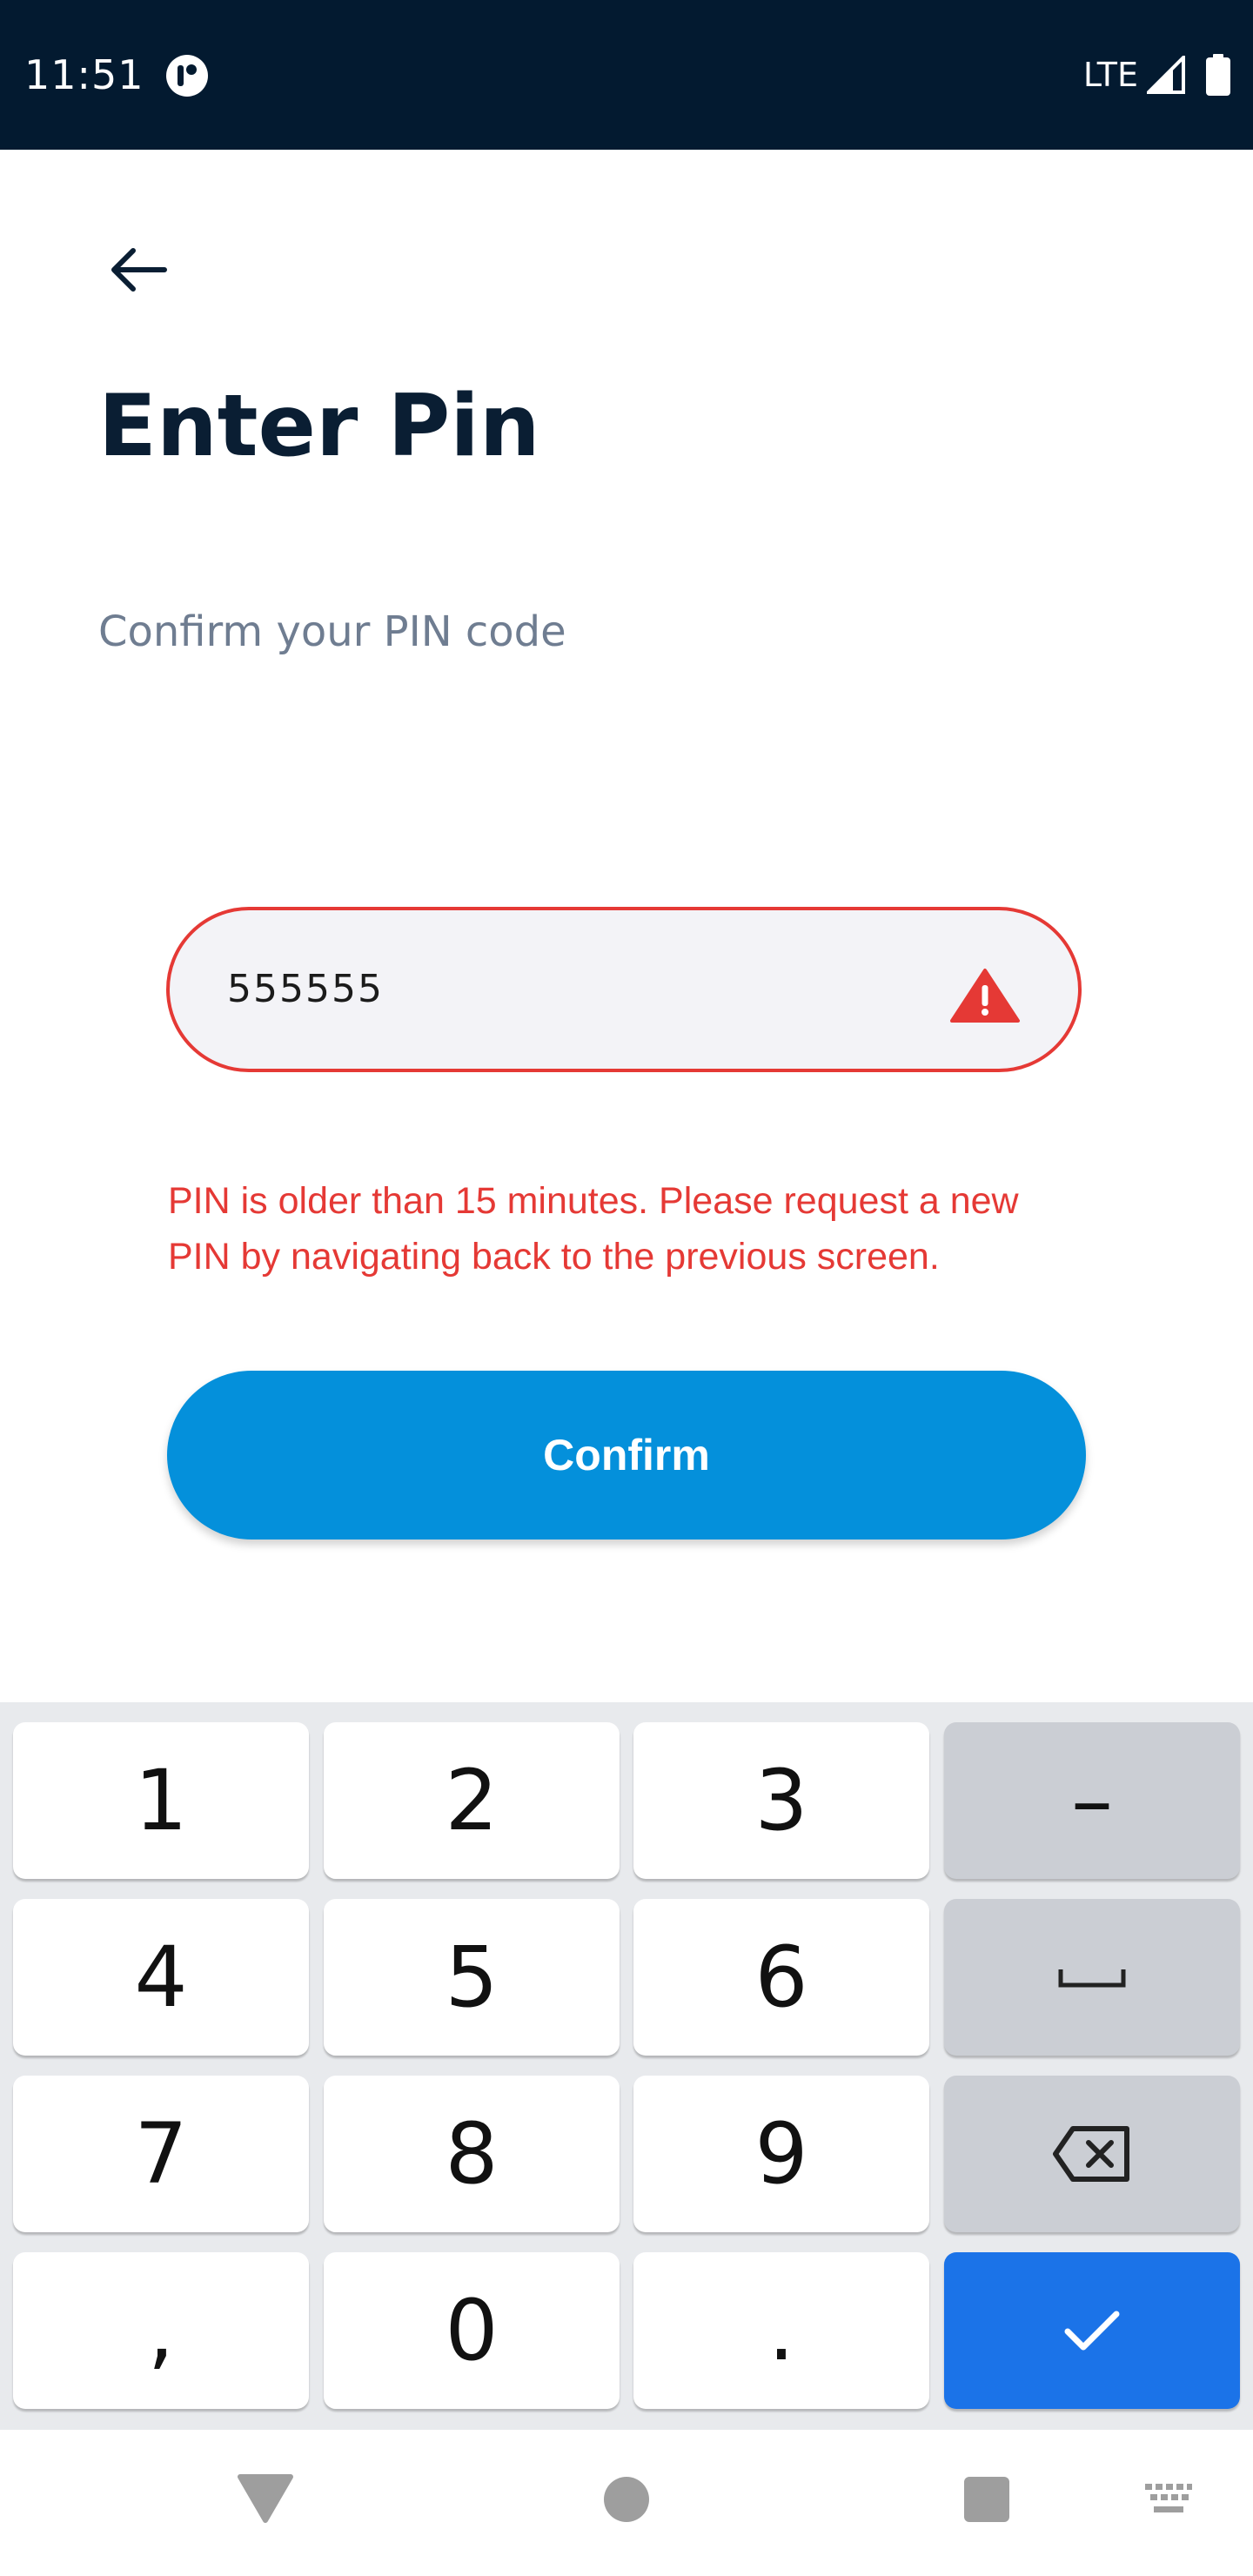 This screenshot has width=1253, height=2576. Describe the element at coordinates (161, 2154) in the screenshot. I see `key-7: 7` at that location.